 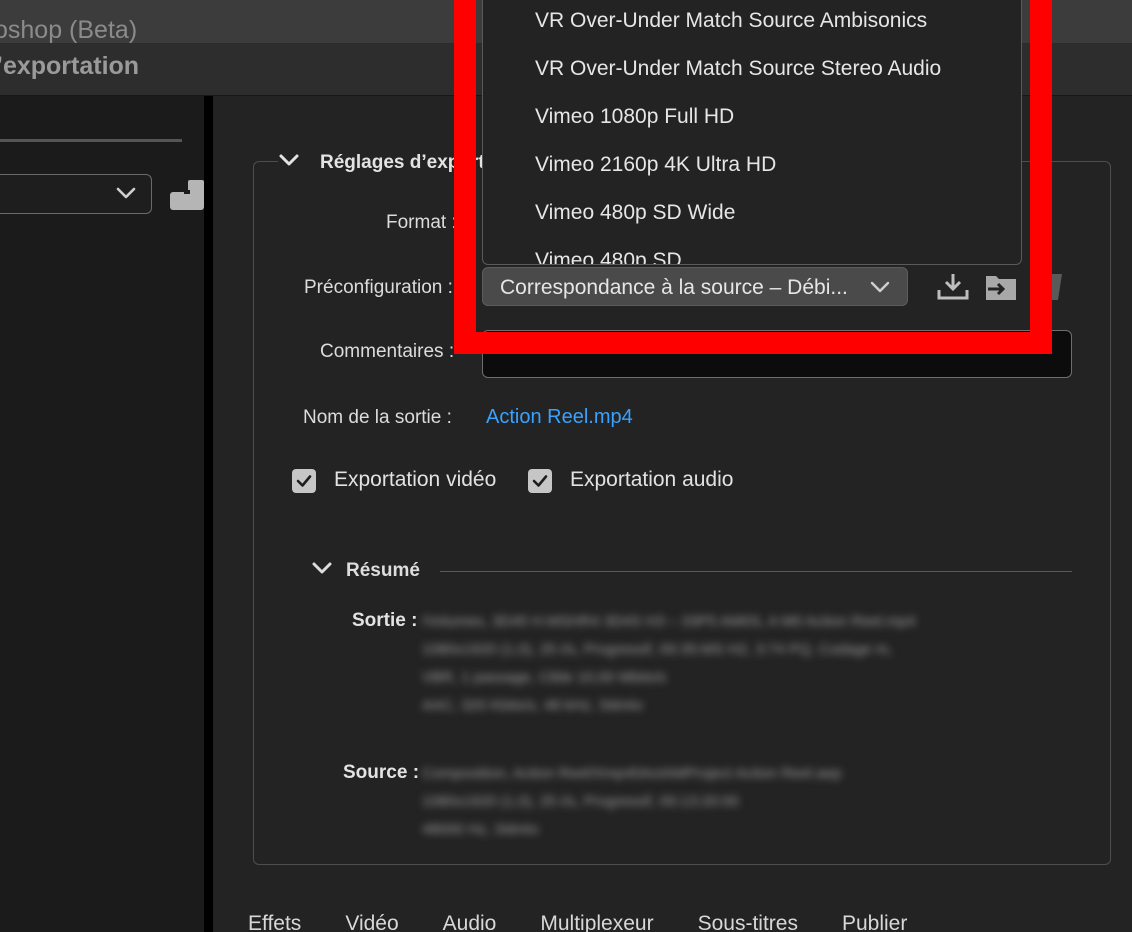 I want to click on summary-header: Résumé, so click(x=366, y=571).